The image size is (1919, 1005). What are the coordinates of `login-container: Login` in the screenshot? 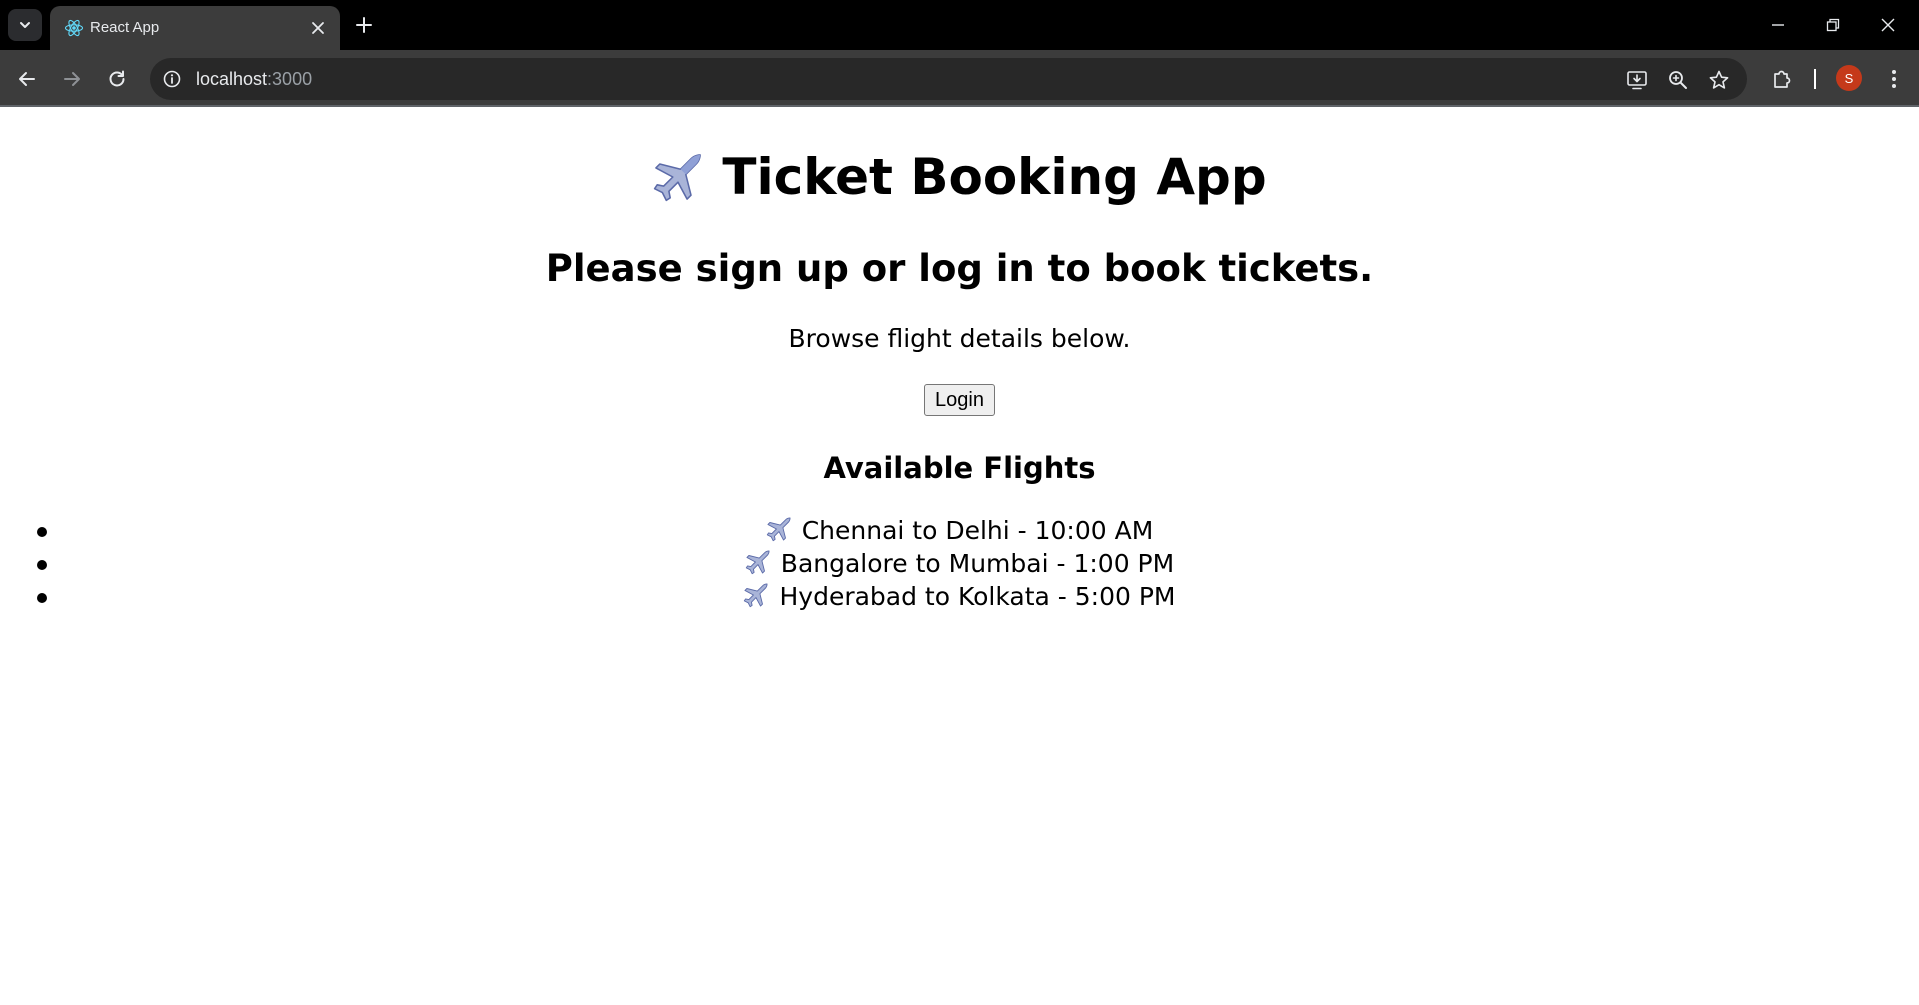 It's located at (959, 400).